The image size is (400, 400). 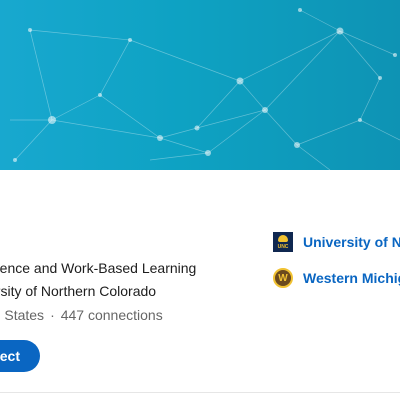 I want to click on education-item-wmu: W Western Michigan University, so click(x=336, y=278).